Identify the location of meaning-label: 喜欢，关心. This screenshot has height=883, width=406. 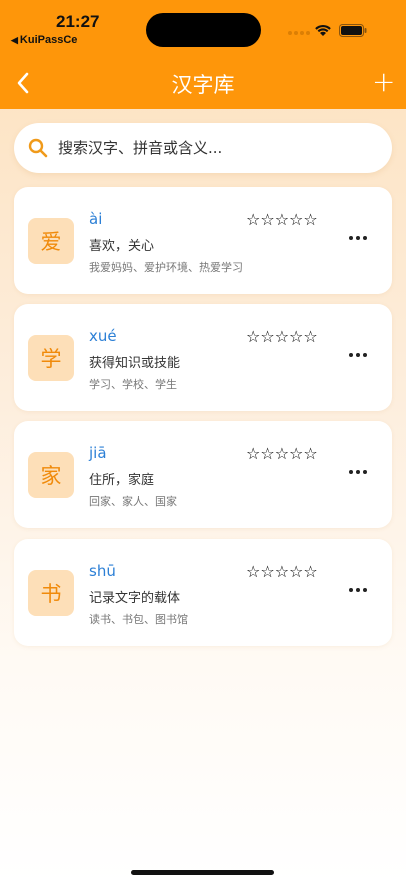
(122, 246).